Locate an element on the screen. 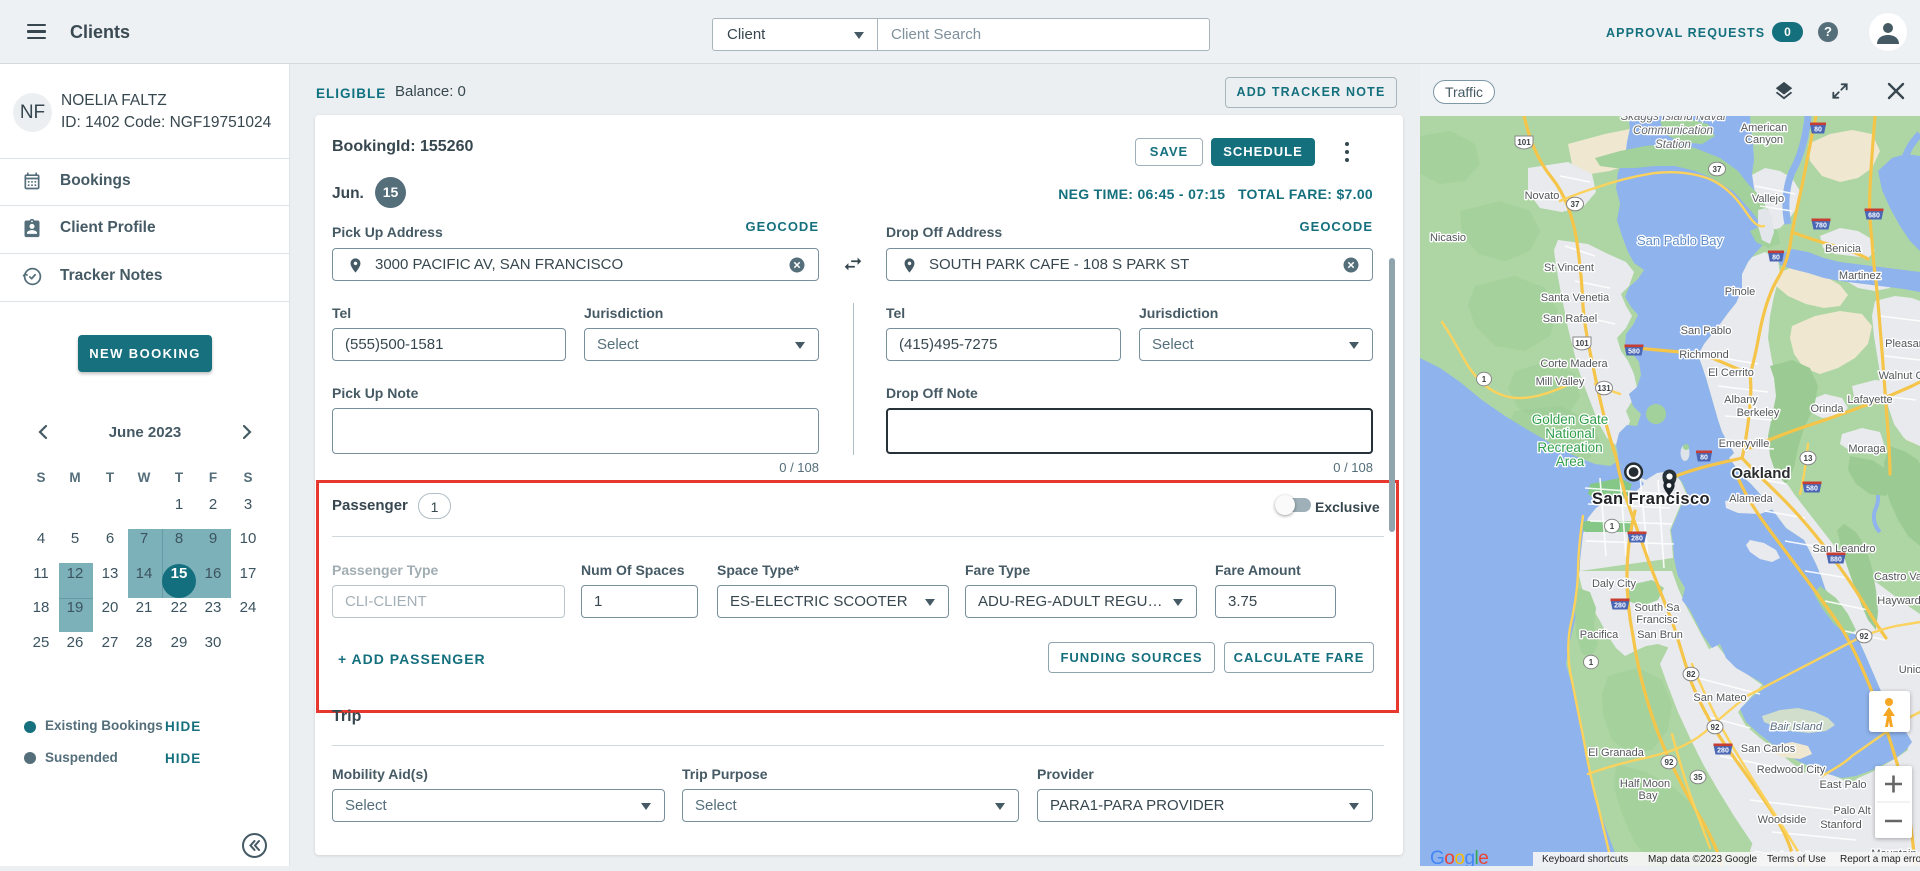  svg-text: American is located at coordinates (1764, 128).